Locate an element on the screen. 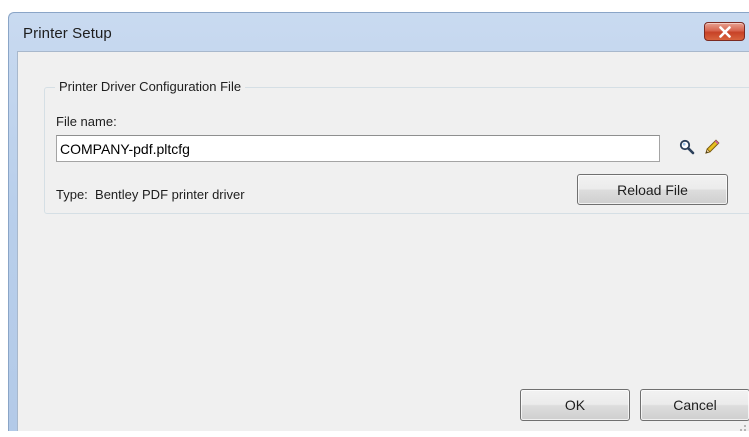  cancel-button: Cancel is located at coordinates (694, 405).